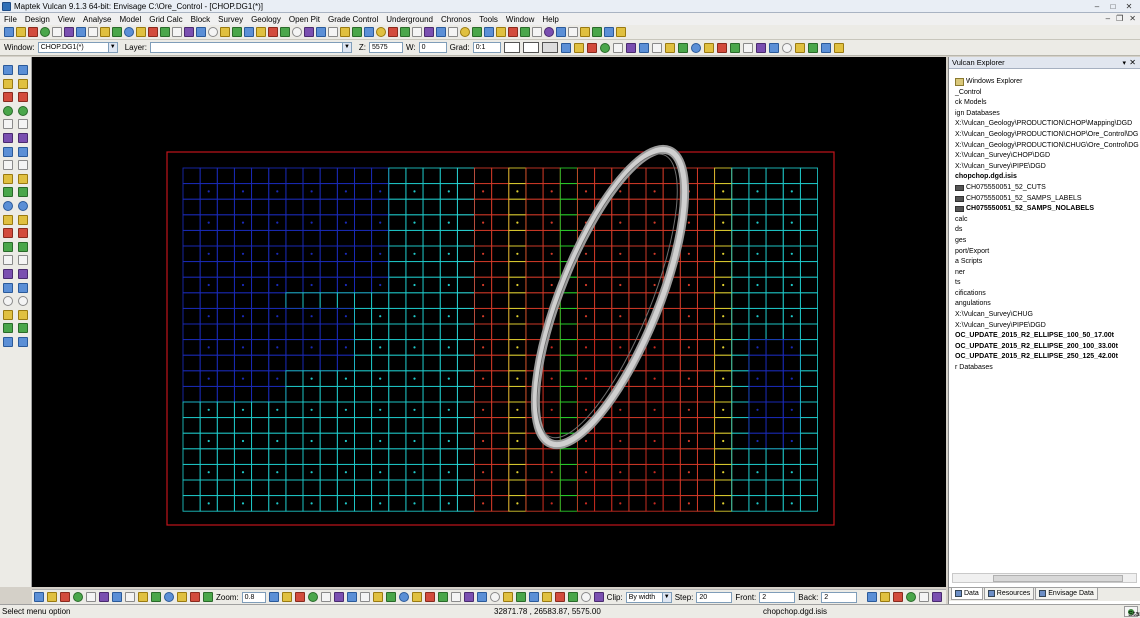 This screenshot has width=1140, height=618. I want to click on layer-tool-20-icon, so click(812, 47).